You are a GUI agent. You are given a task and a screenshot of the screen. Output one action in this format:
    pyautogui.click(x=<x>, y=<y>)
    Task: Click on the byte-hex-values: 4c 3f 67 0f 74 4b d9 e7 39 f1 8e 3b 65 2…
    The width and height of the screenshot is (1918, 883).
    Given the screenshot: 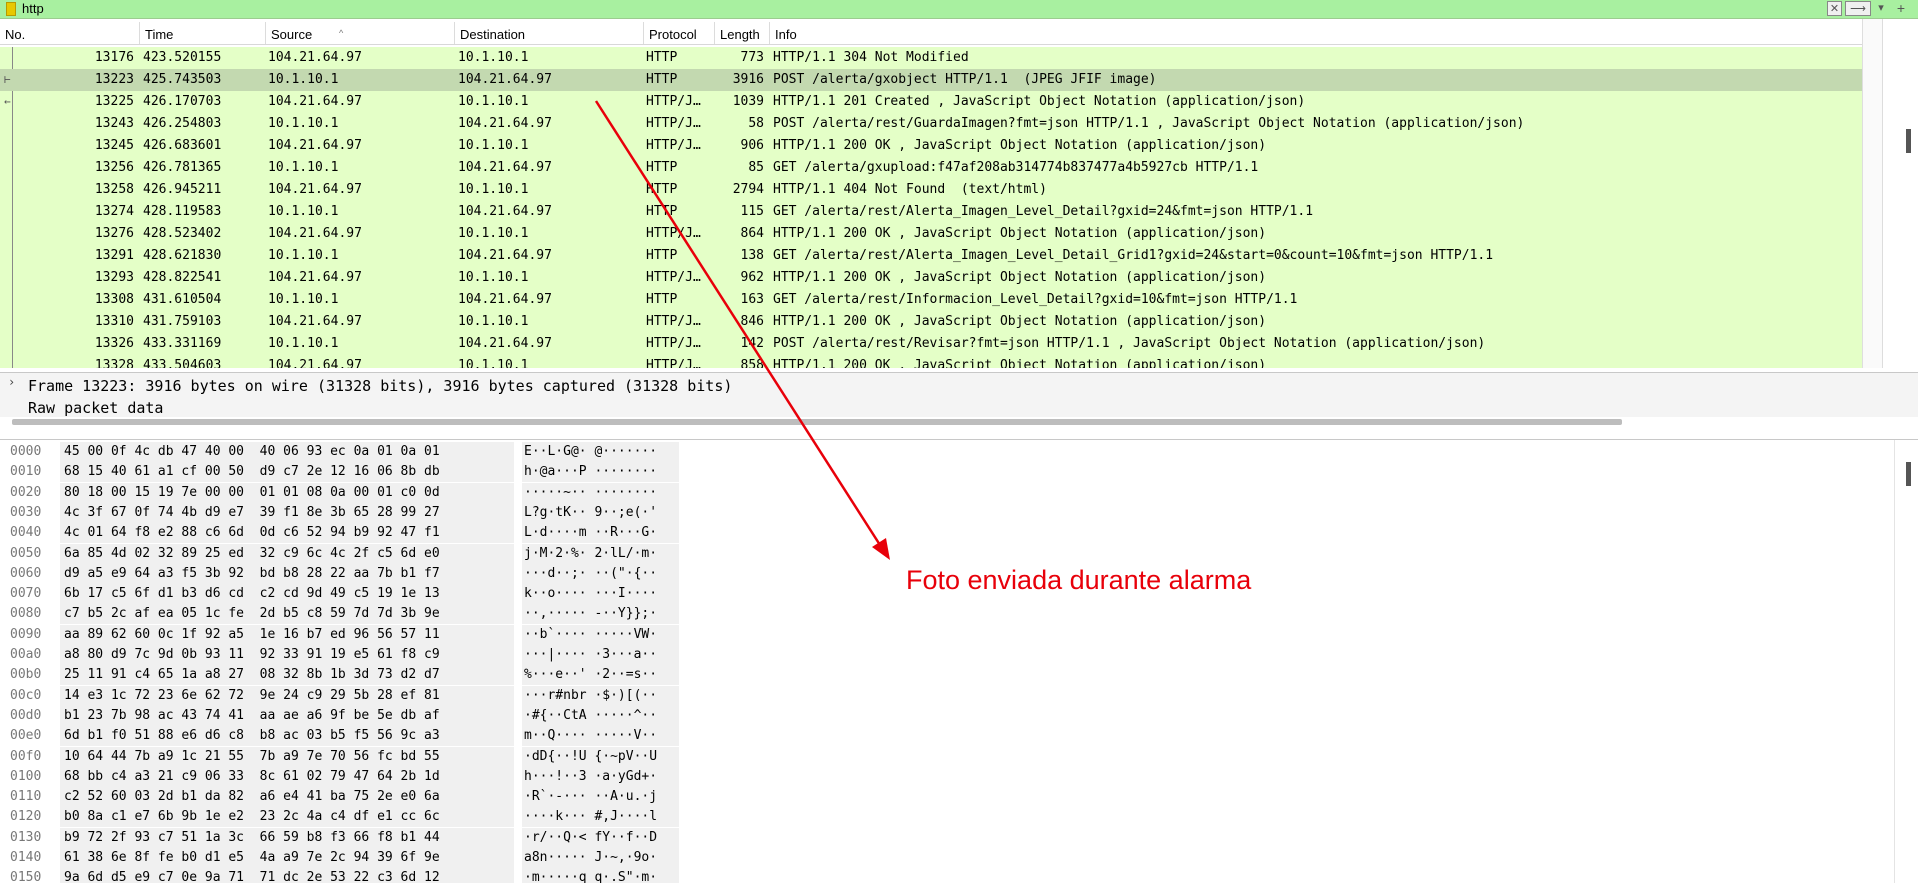 What is the action you would take?
    pyautogui.click(x=287, y=512)
    